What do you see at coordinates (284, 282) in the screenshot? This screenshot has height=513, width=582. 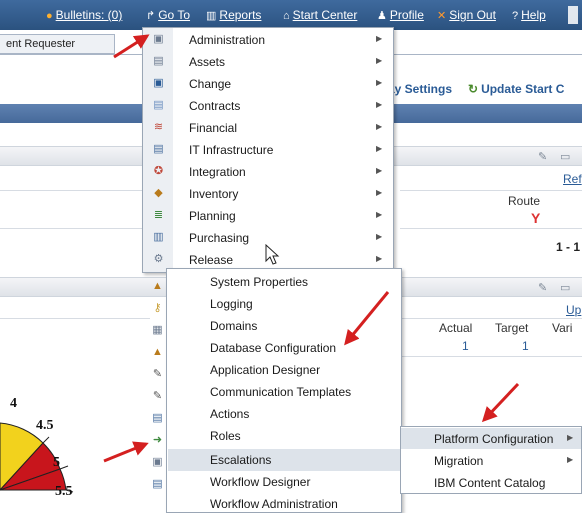 I see `menu-item-system-properties: System Properties` at bounding box center [284, 282].